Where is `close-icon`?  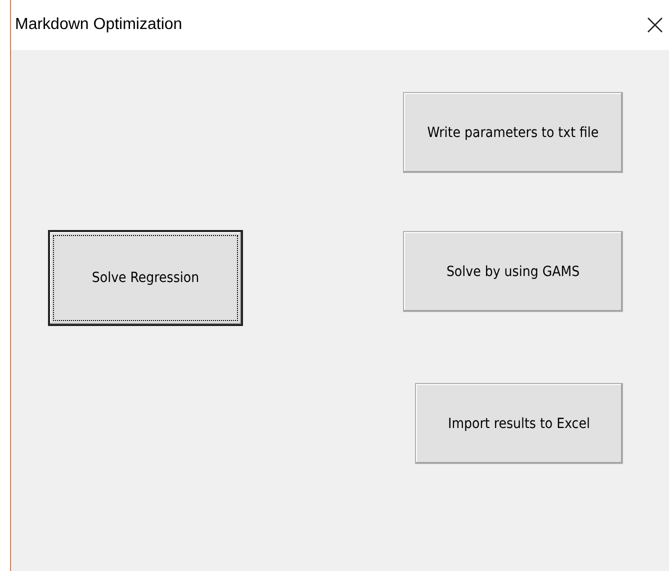
close-icon is located at coordinates (655, 25).